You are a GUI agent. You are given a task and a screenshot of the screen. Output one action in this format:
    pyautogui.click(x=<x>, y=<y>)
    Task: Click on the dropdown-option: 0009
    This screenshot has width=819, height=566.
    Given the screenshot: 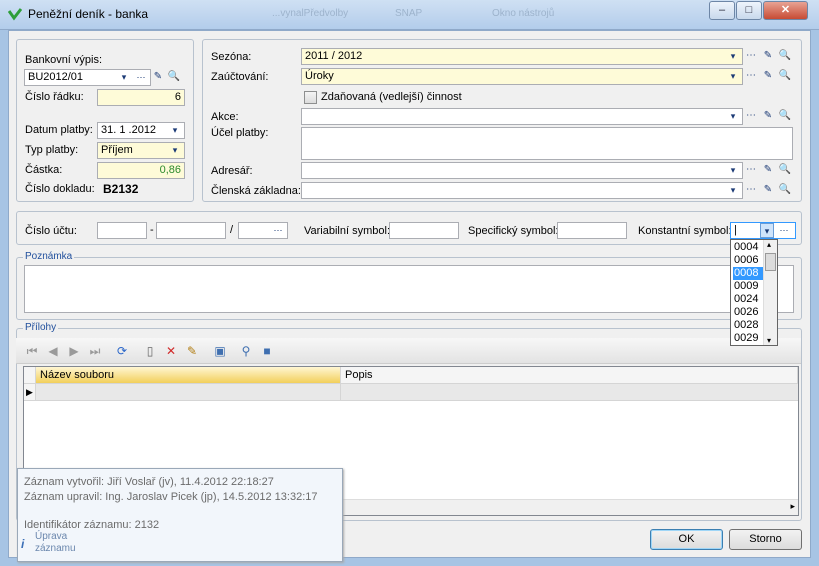 What is the action you would take?
    pyautogui.click(x=748, y=286)
    